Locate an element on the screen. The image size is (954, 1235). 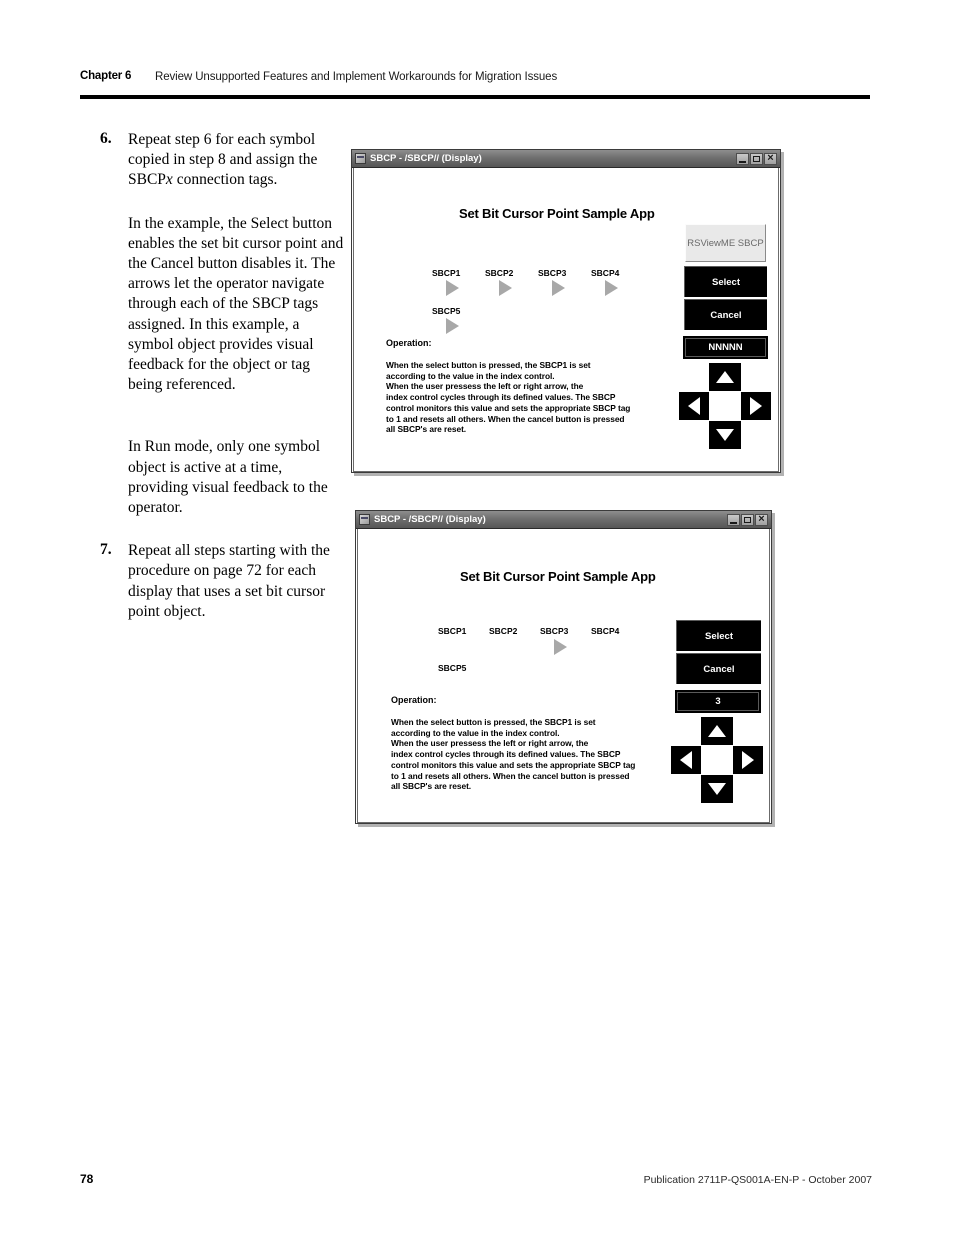
window-1-title: SBCP - /SBCP// (Display) is located at coordinates (426, 158).